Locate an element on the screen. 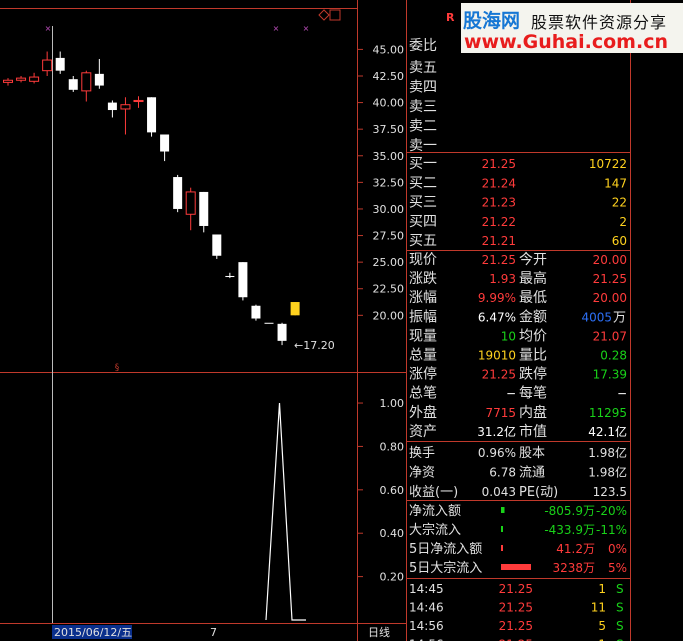 The width and height of the screenshot is (683, 641). bid-price: 21.25 is located at coordinates (499, 164).